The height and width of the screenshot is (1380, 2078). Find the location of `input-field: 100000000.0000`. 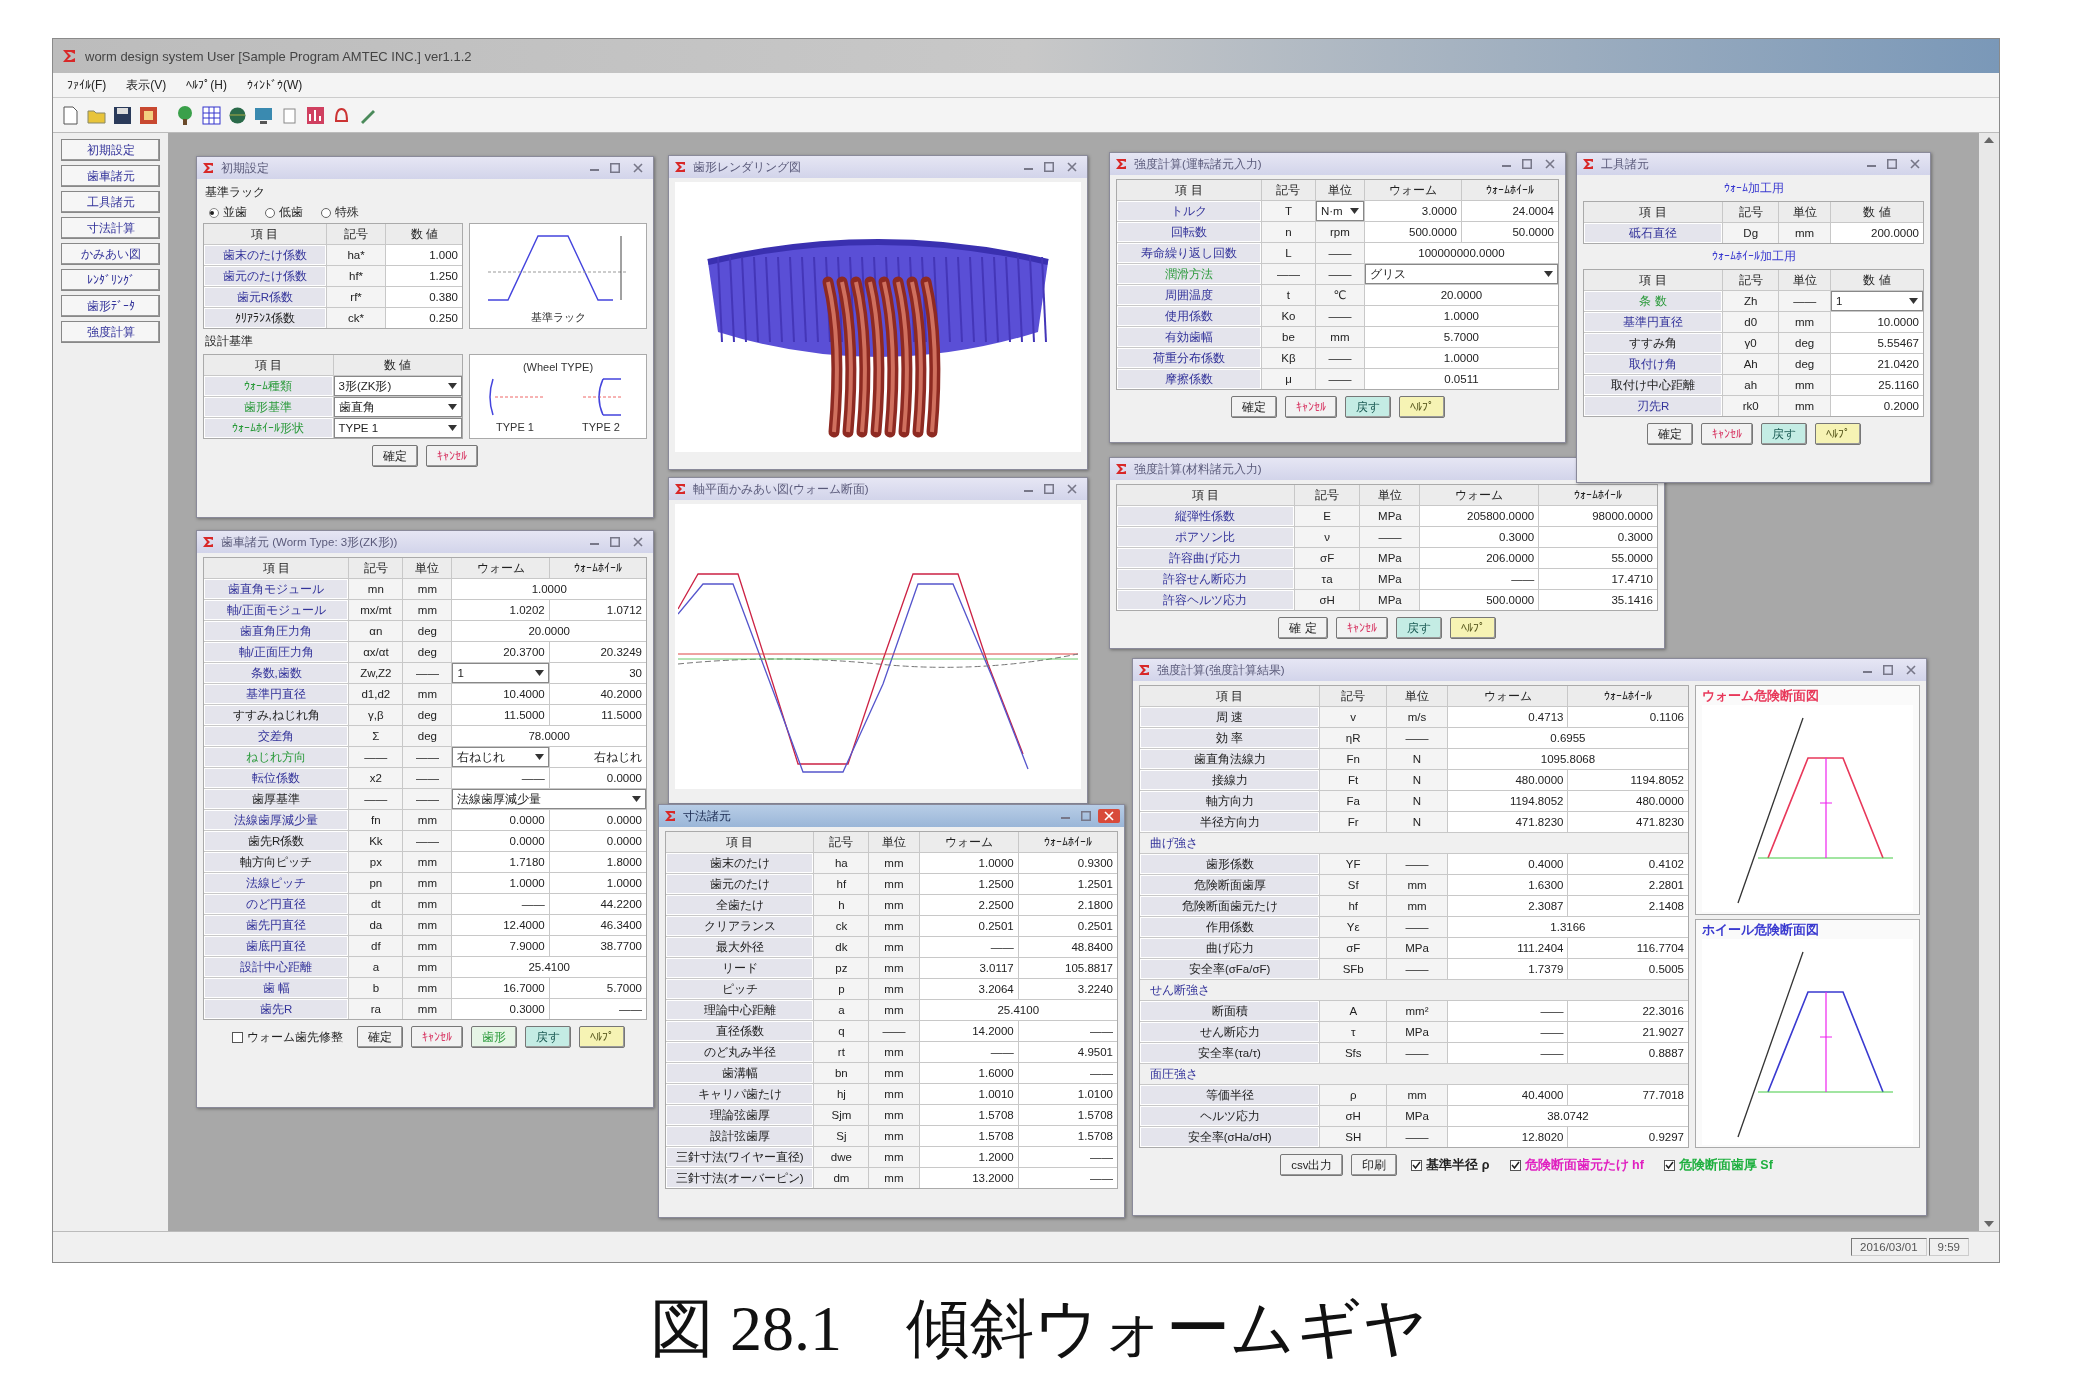

input-field: 100000000.0000 is located at coordinates (1461, 253).